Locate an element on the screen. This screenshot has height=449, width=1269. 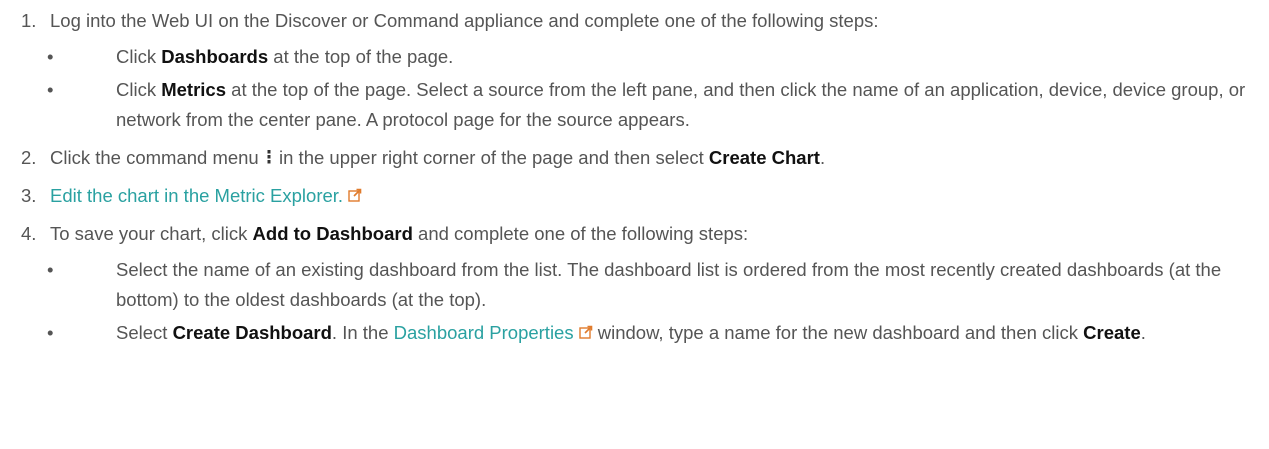
step-text-pre: To save your chart, click is located at coordinates (151, 233).